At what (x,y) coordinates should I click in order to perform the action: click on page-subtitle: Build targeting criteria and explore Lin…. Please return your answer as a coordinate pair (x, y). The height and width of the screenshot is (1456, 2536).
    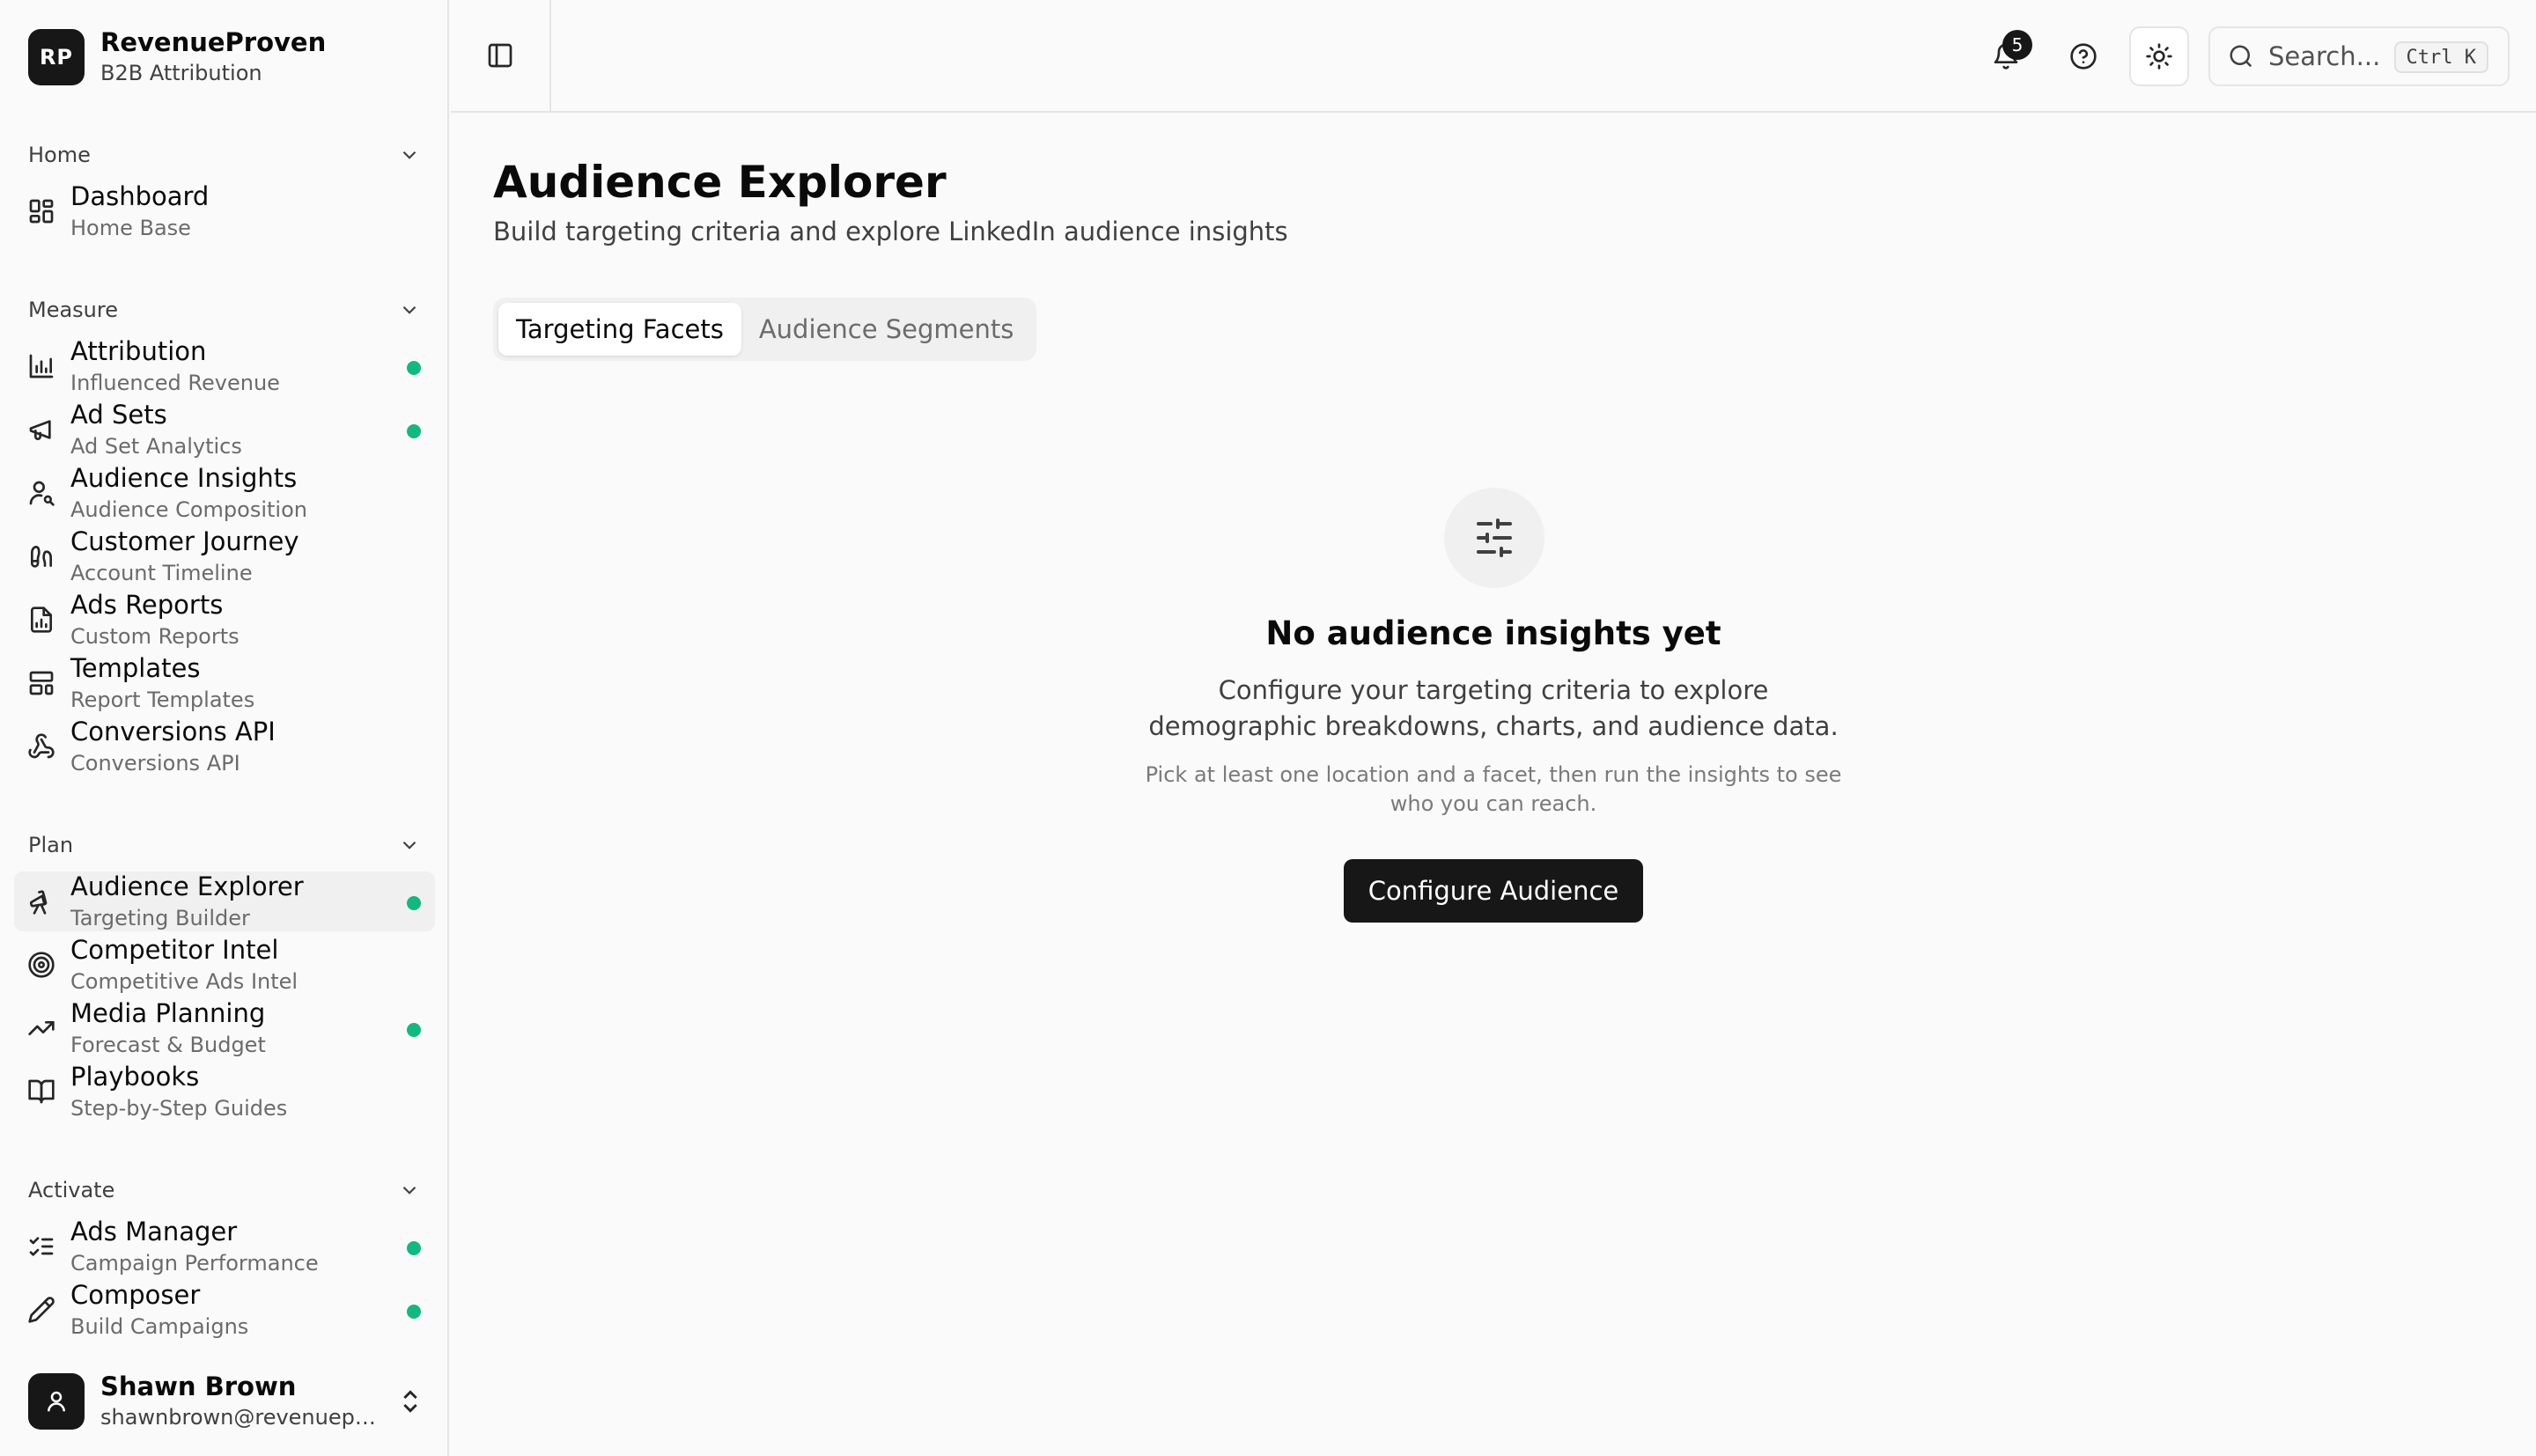
    Looking at the image, I should click on (891, 231).